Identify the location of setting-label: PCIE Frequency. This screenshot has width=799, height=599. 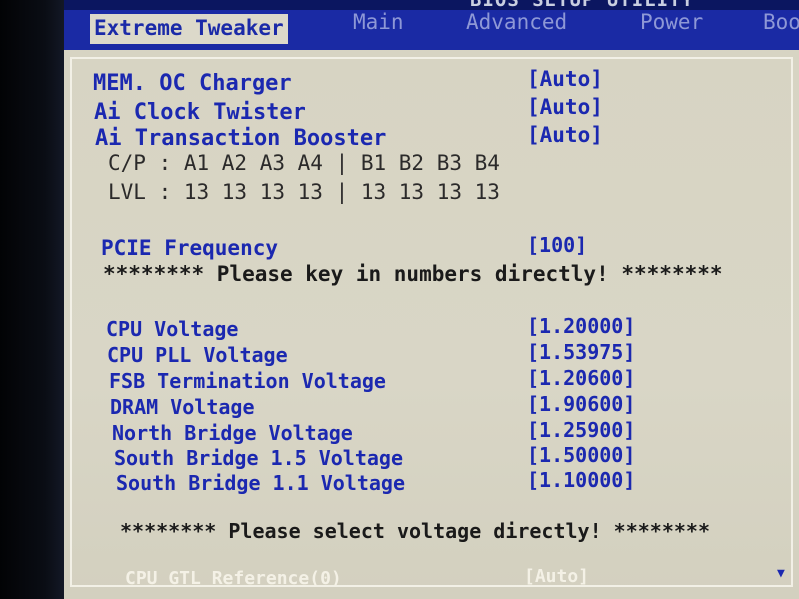
(190, 248).